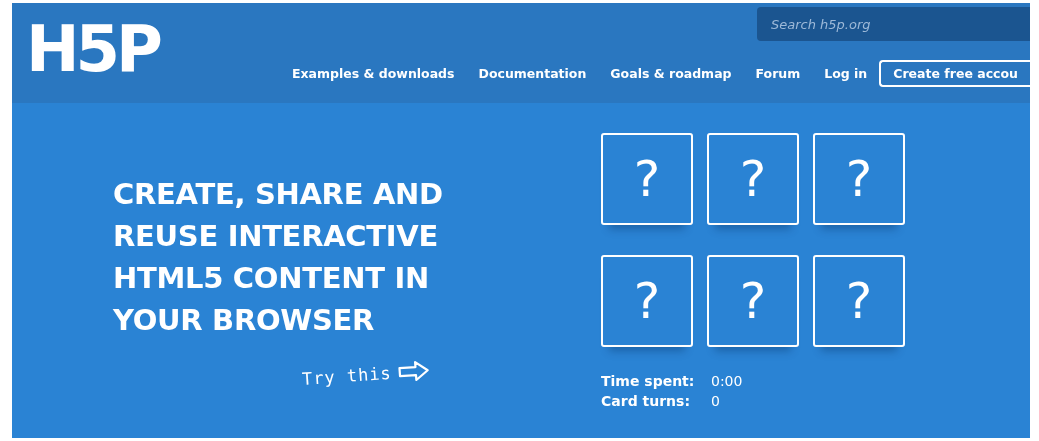  I want to click on stat-value: 0, so click(716, 401).